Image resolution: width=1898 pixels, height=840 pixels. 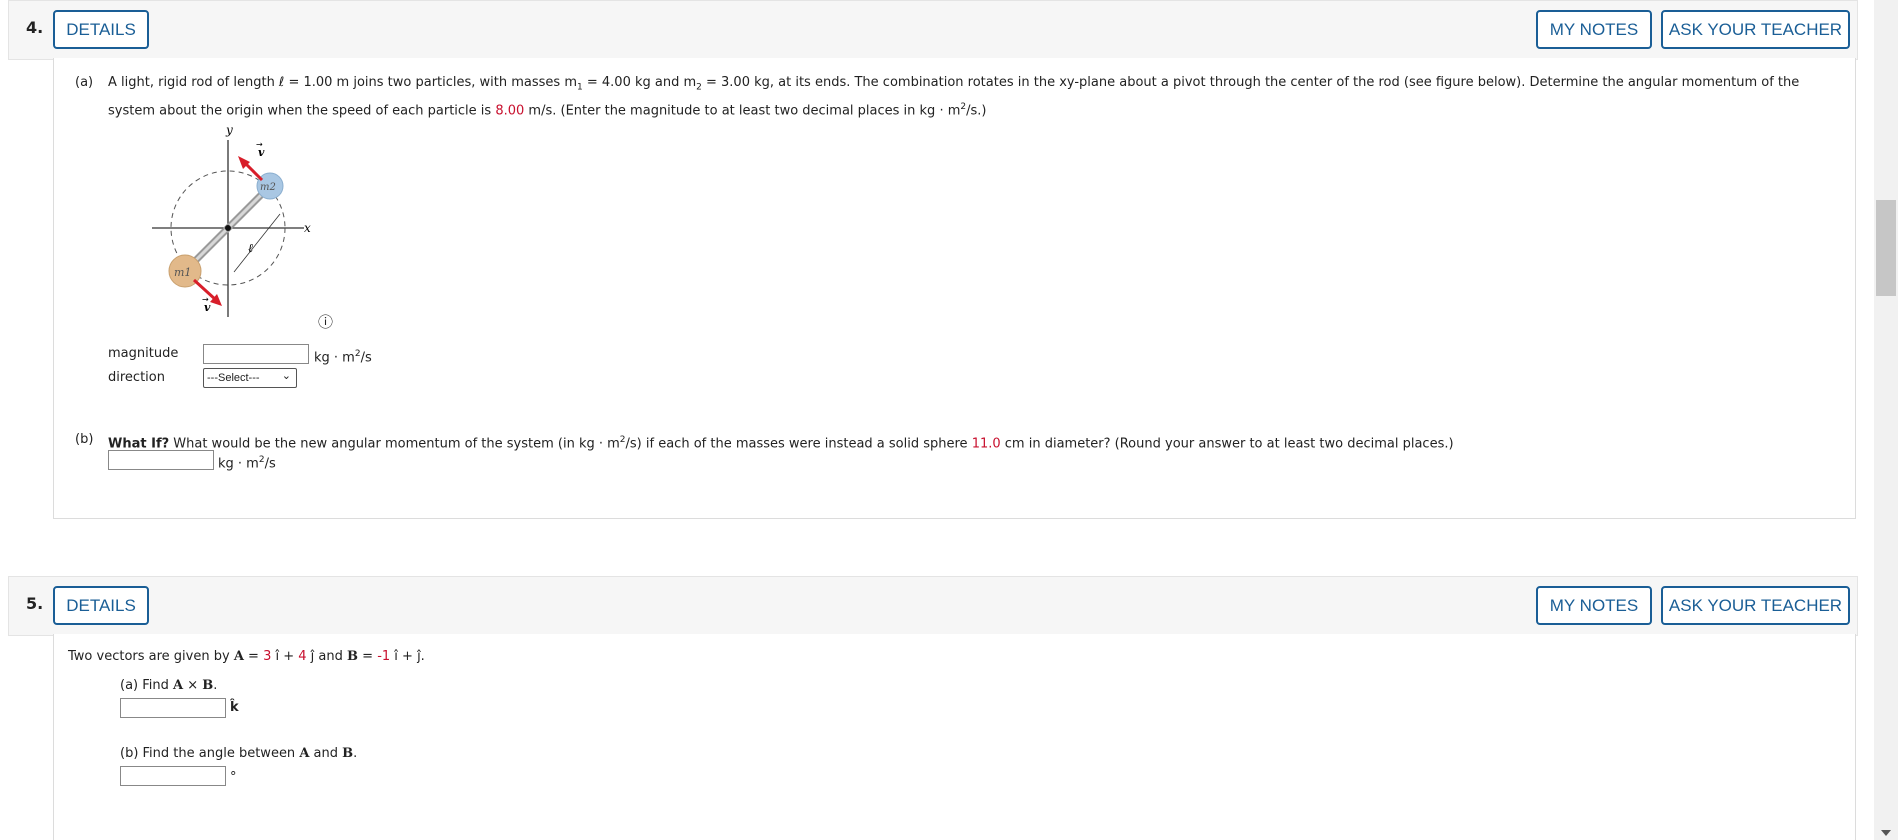 I want to click on vector-b: B, so click(x=353, y=656).